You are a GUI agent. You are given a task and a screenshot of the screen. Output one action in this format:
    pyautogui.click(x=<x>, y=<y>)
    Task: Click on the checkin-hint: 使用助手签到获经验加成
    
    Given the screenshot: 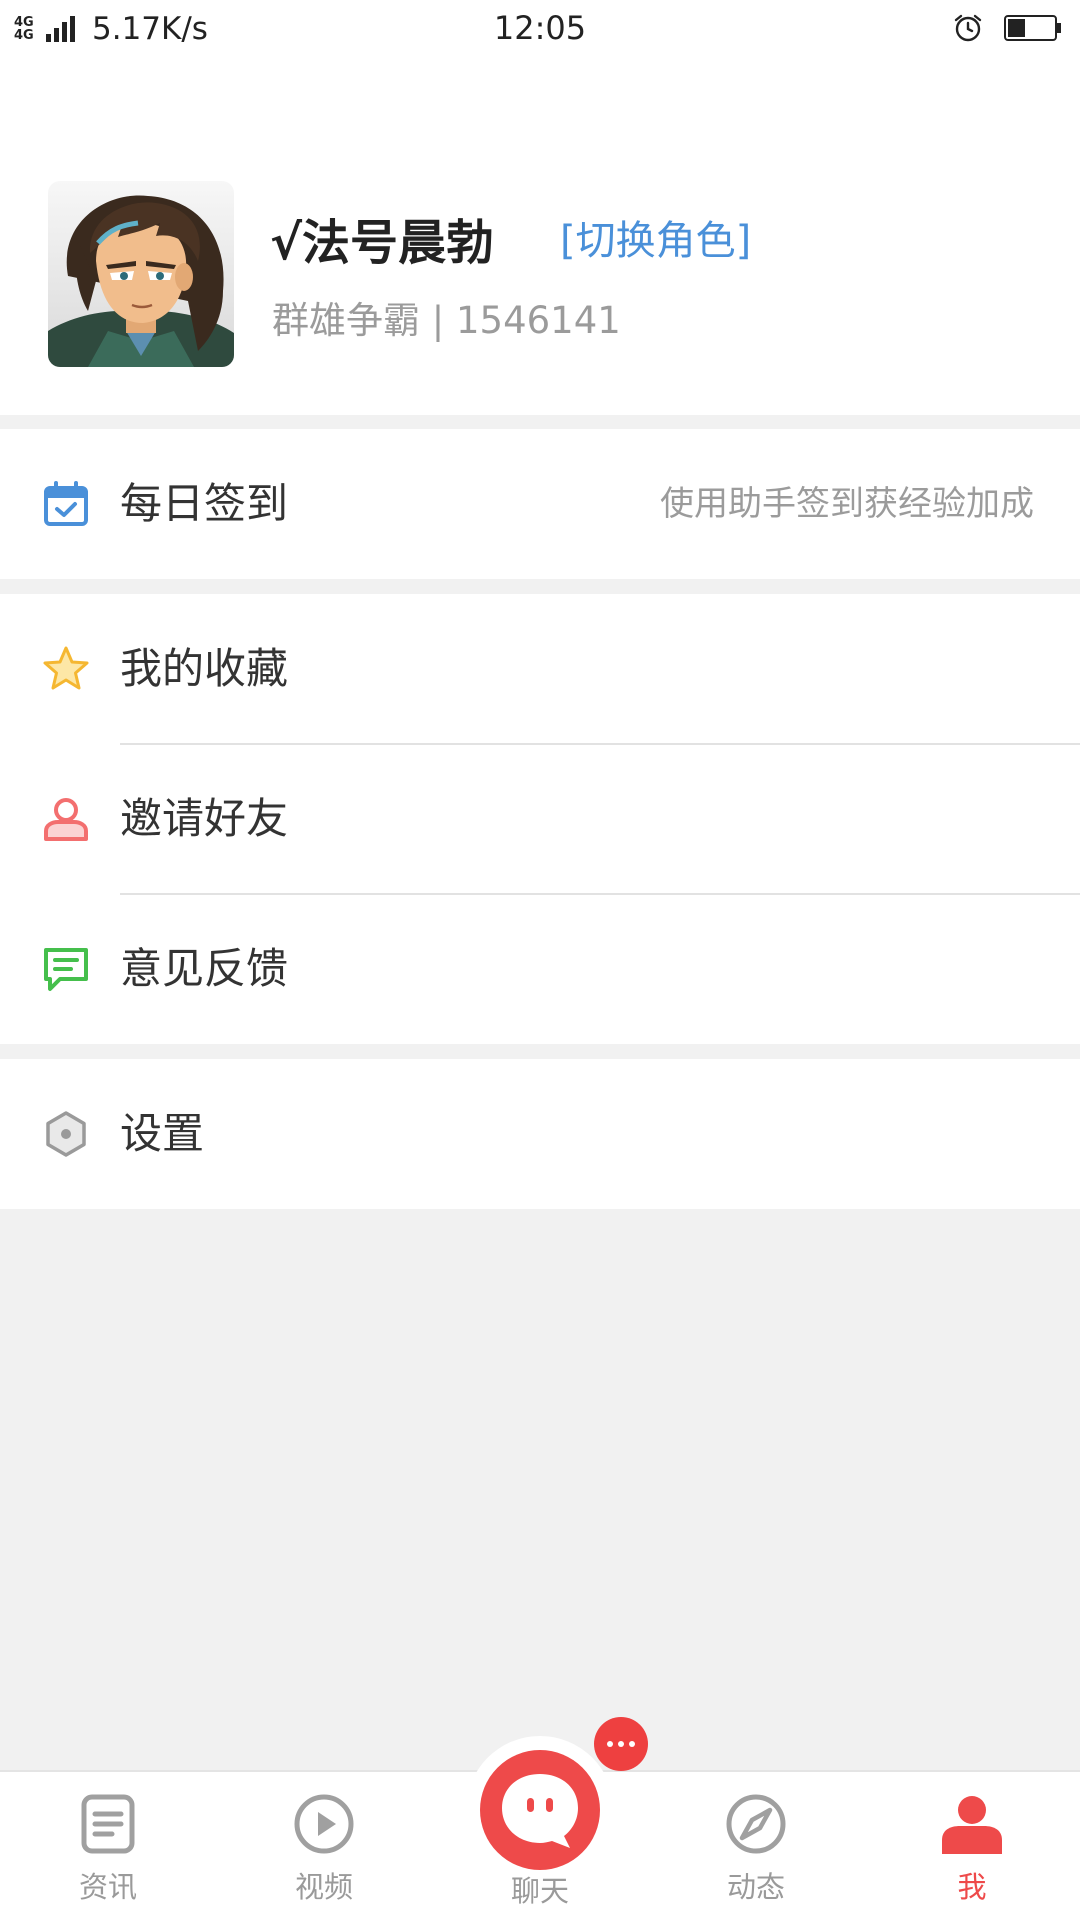 What is the action you would take?
    pyautogui.click(x=847, y=504)
    